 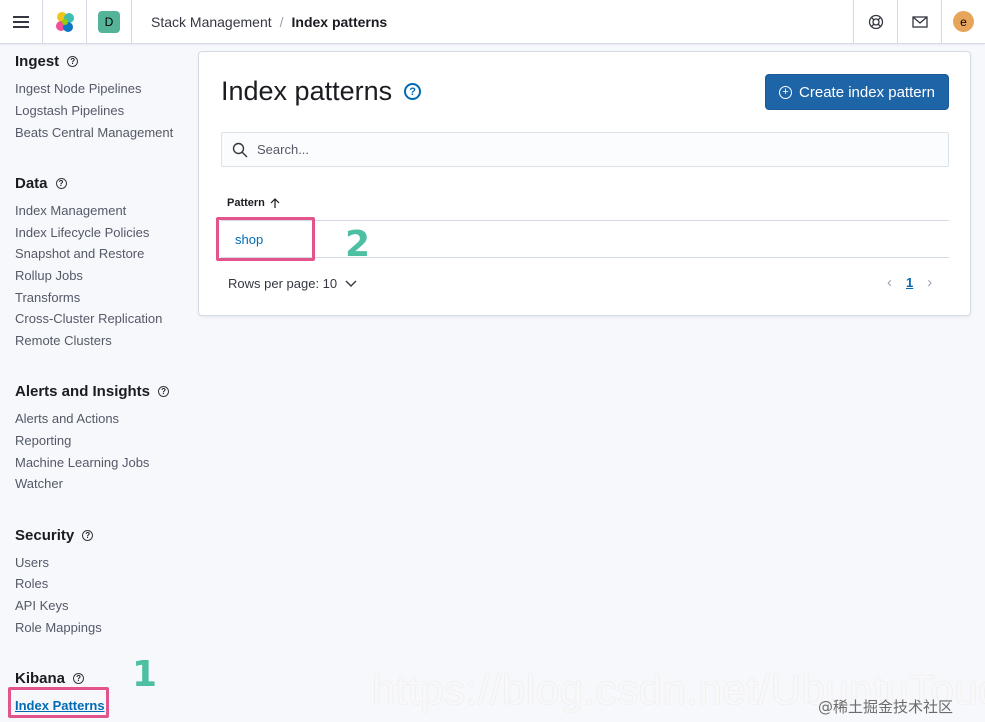 What do you see at coordinates (275, 202) in the screenshot?
I see `sort-ascending-icon` at bounding box center [275, 202].